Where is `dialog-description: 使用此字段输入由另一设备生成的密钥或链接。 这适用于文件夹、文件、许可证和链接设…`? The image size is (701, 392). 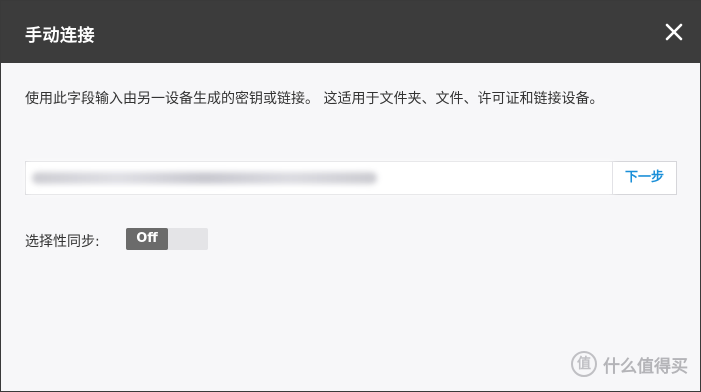 dialog-description: 使用此字段输入由另一设备生成的密钥或链接。 这适用于文件夹、文件、许可证和链接设… is located at coordinates (314, 99).